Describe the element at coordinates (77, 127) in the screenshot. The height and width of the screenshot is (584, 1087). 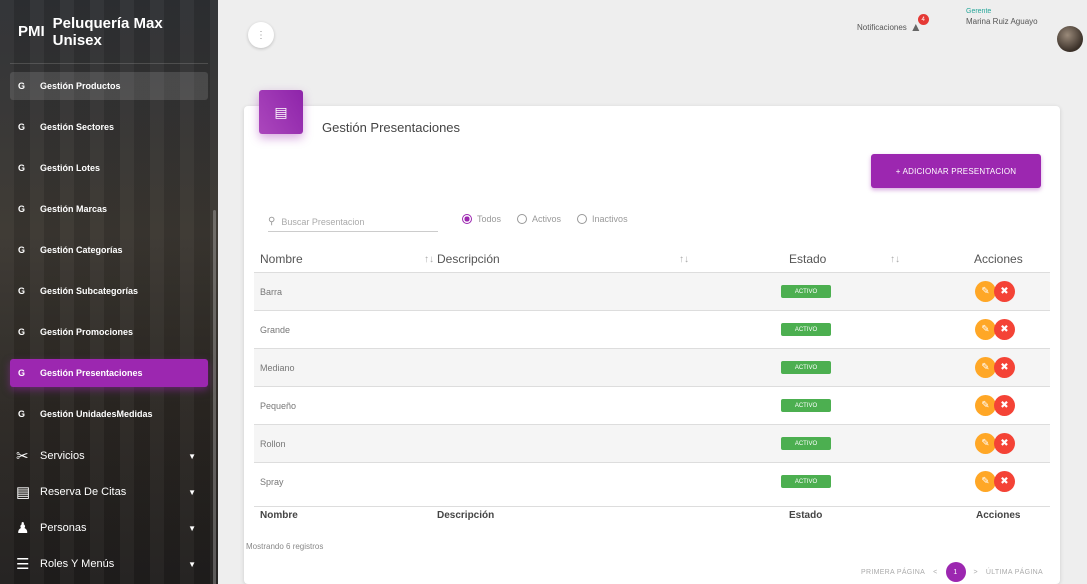
I see `sidebar-item-label: Gestión Sectores` at that location.